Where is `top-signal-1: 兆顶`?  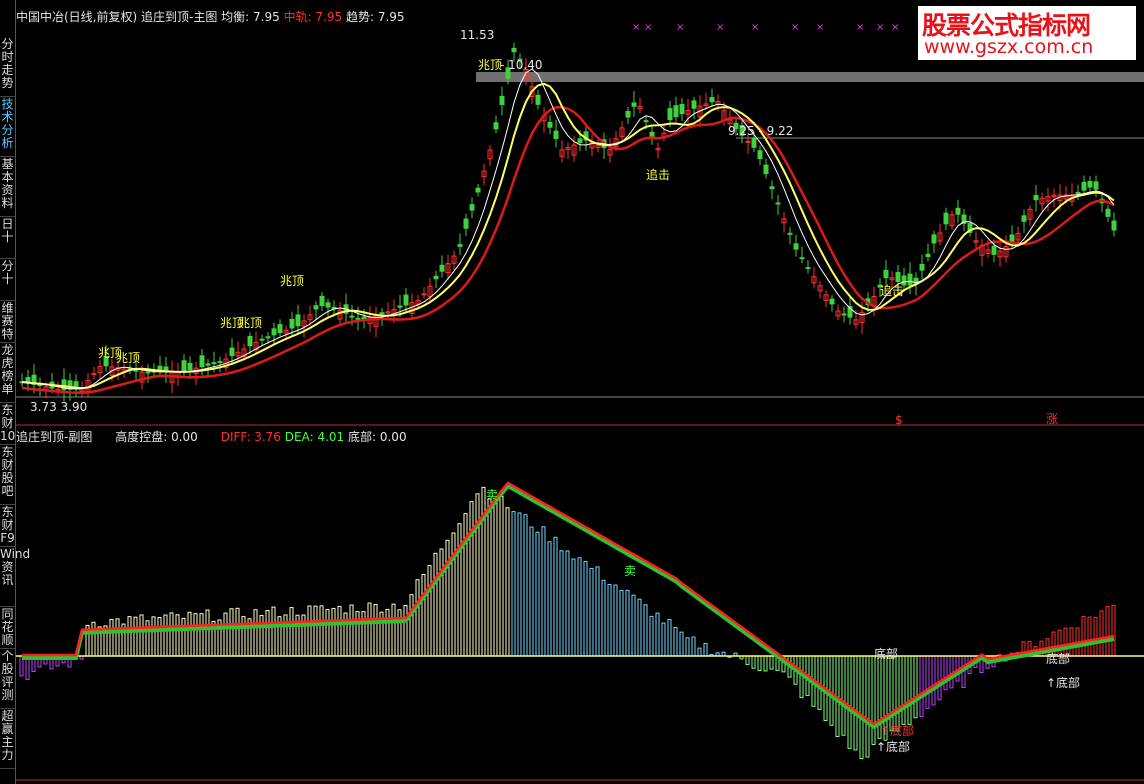
top-signal-1: 兆顶 is located at coordinates (490, 65).